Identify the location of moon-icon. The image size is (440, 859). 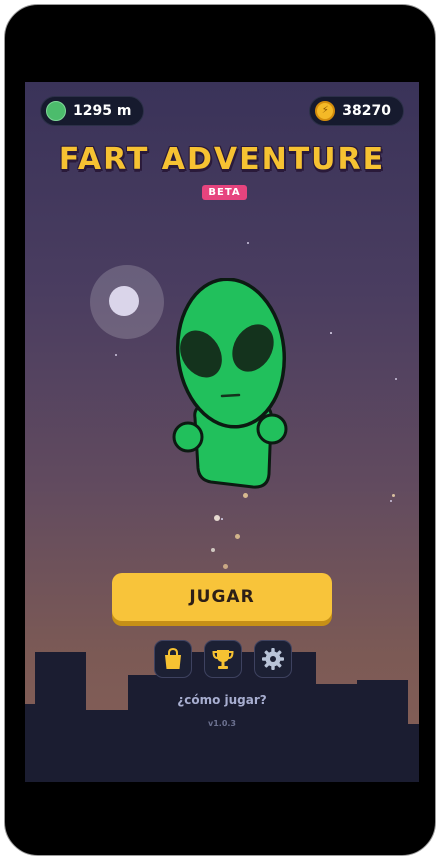
(124, 301).